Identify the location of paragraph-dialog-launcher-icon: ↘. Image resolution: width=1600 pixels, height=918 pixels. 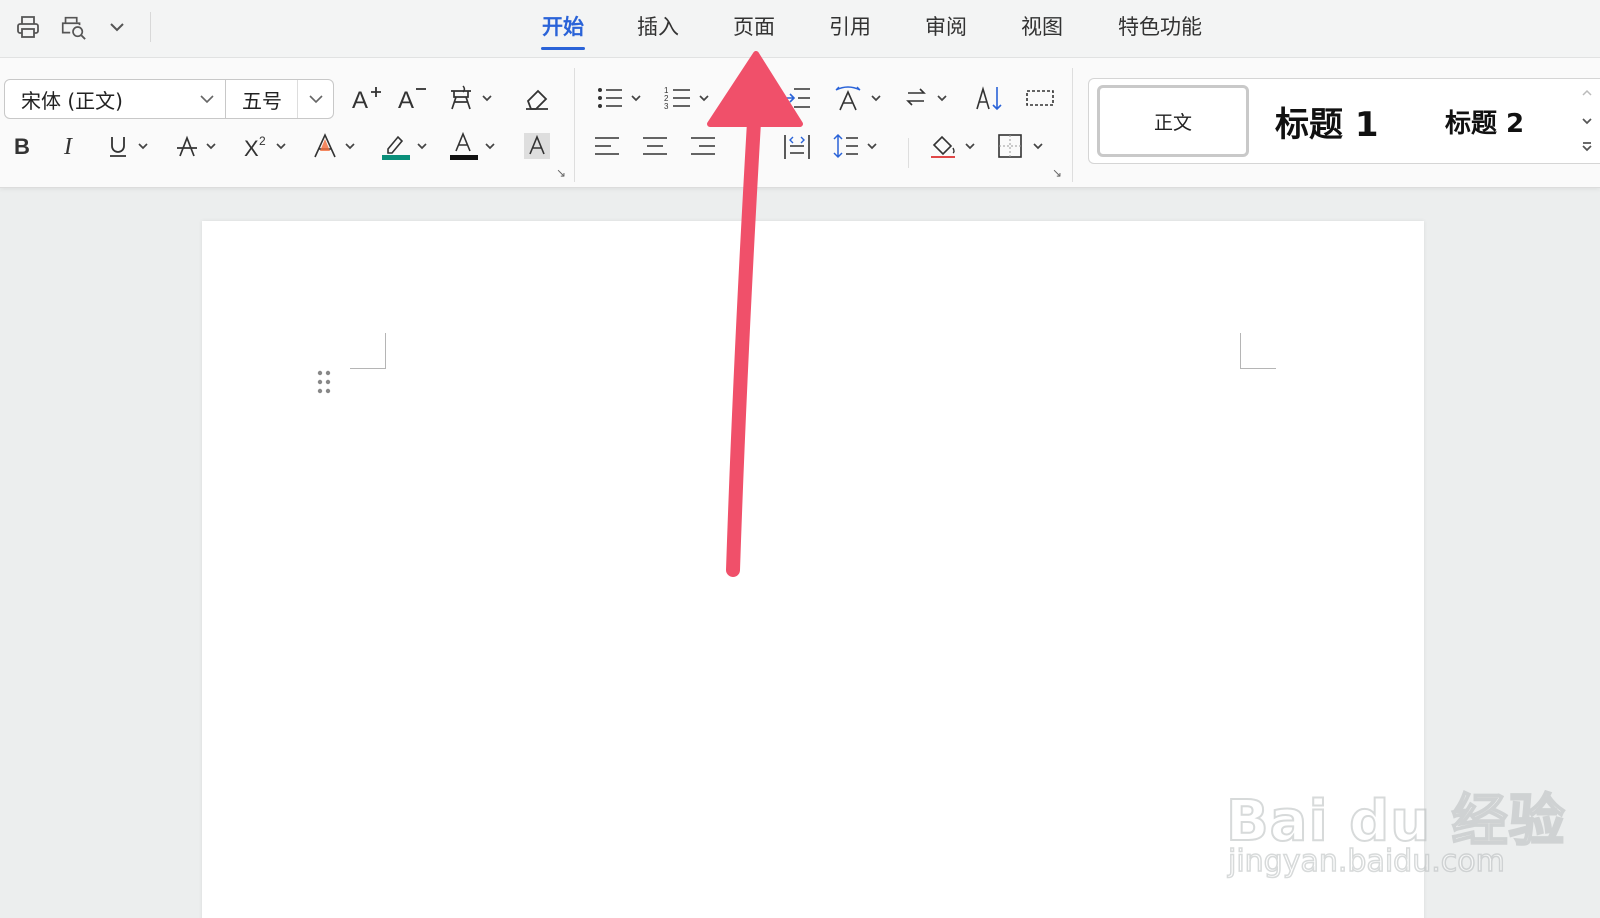
(1057, 173).